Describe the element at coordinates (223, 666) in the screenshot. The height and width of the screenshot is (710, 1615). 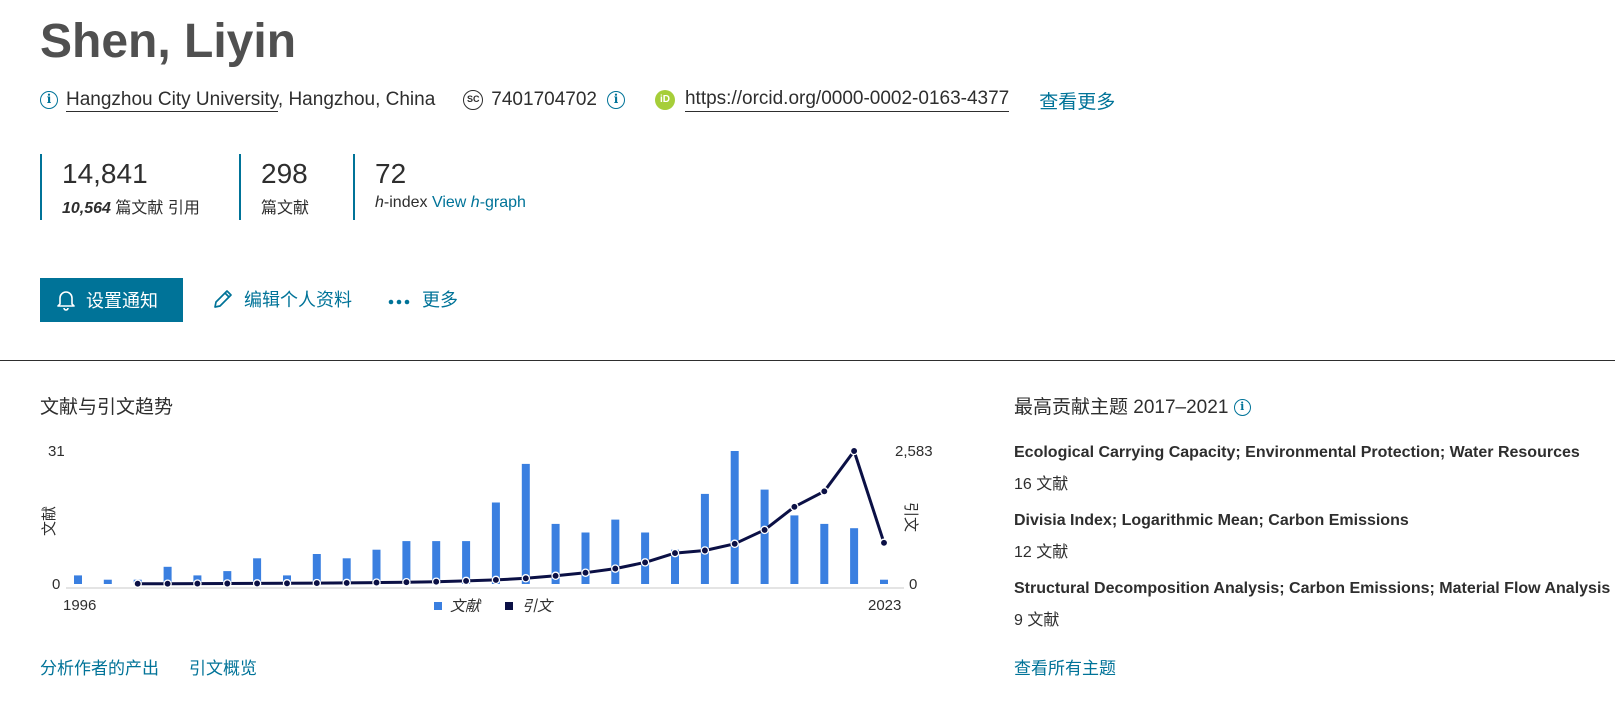
I see `citation-overview-link: 引文概览` at that location.